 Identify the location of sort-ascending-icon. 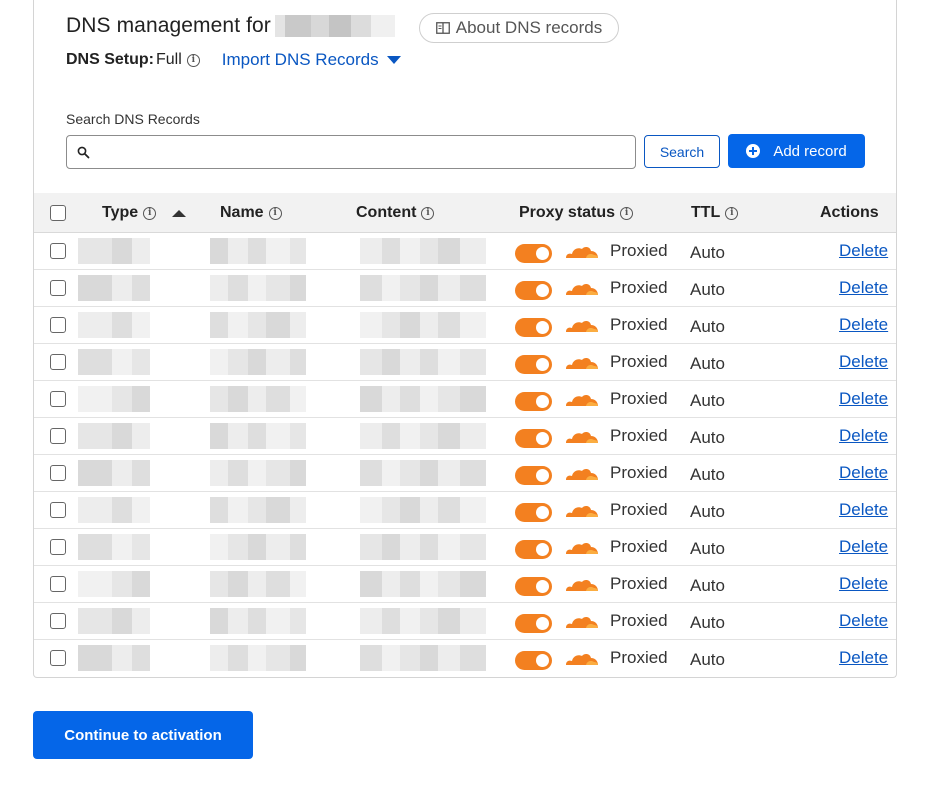
(179, 213).